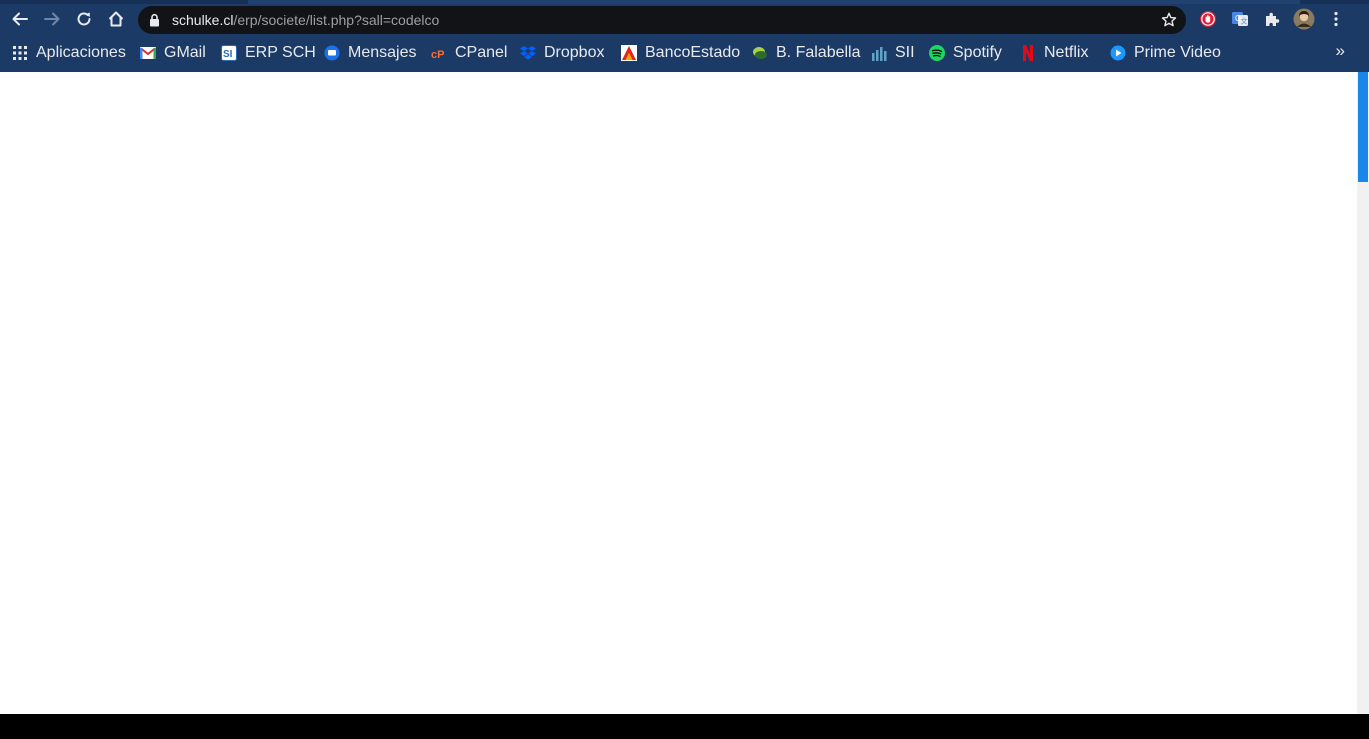  What do you see at coordinates (693, 52) in the screenshot?
I see `bookmark-label: BancoEstado` at bounding box center [693, 52].